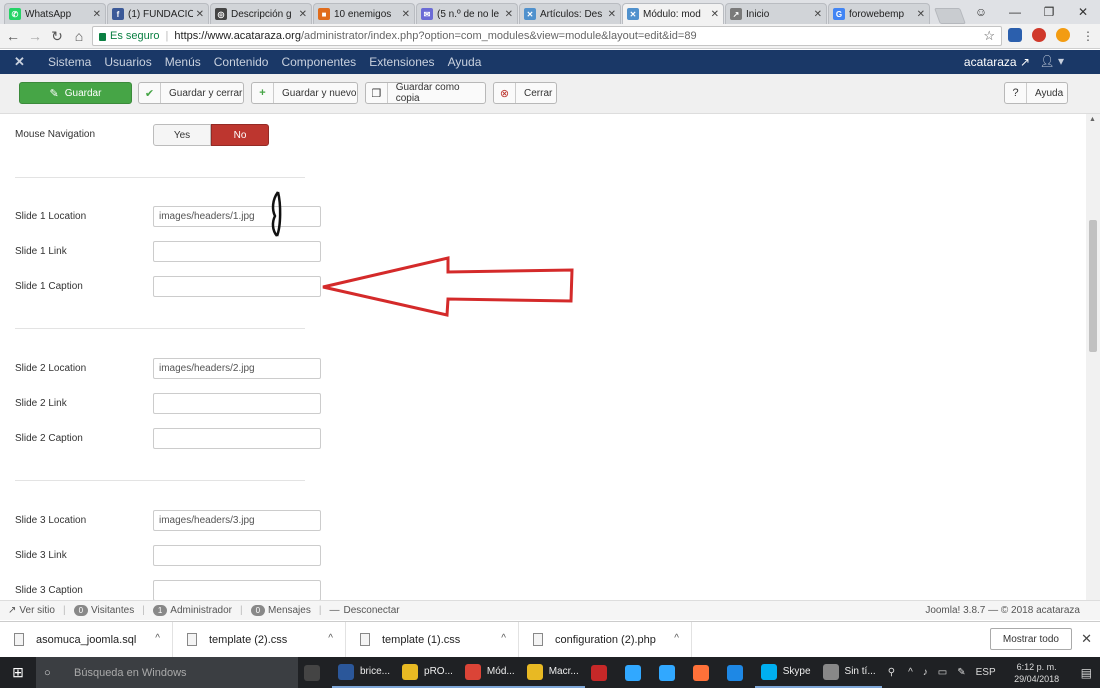 This screenshot has width=1100, height=688. What do you see at coordinates (191, 93) in the screenshot?
I see `save-close-button: ✔ Guardar y cerrar` at bounding box center [191, 93].